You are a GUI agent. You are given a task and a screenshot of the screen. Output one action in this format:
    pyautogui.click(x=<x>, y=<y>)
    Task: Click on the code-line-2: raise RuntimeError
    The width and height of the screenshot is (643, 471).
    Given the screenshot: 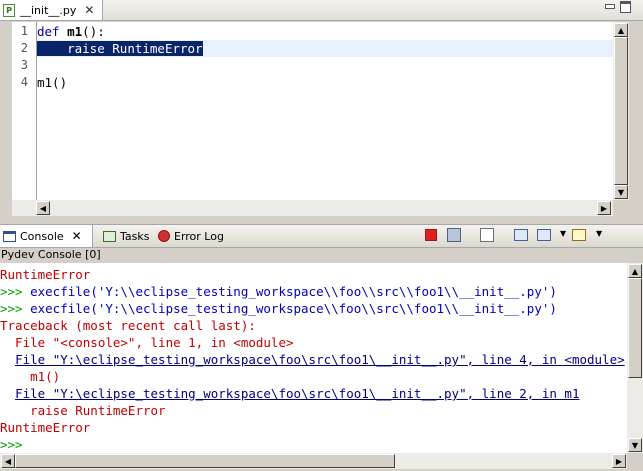 What is the action you would take?
    pyautogui.click(x=120, y=48)
    